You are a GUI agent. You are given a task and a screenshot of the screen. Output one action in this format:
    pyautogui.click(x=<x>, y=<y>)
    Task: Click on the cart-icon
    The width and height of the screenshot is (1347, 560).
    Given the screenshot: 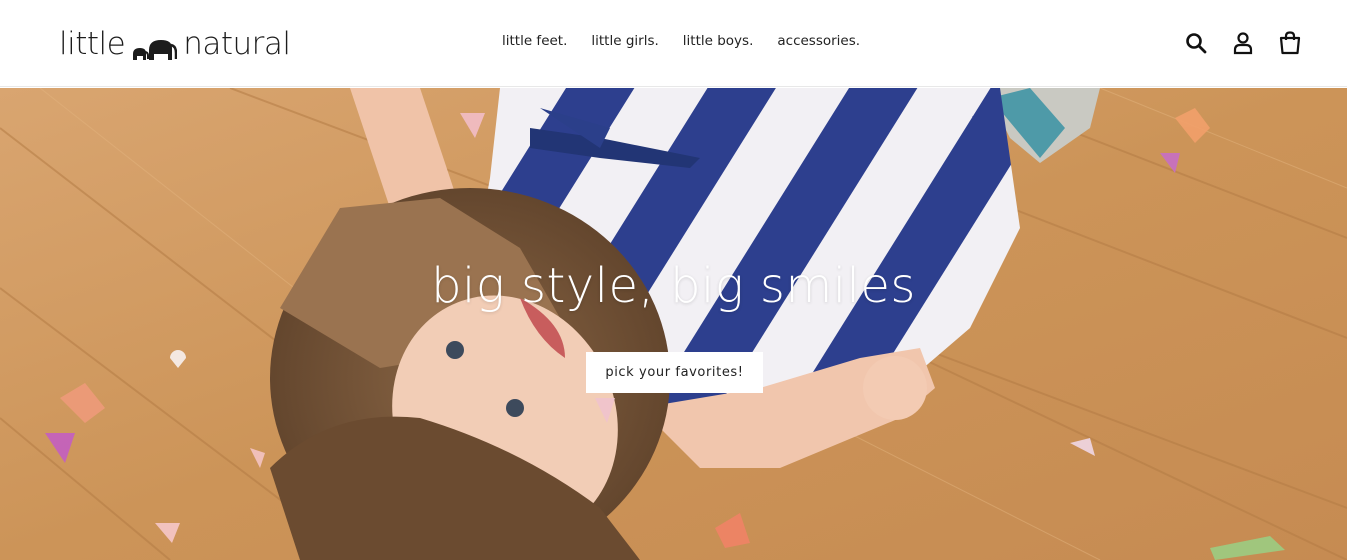 What is the action you would take?
    pyautogui.click(x=1290, y=43)
    